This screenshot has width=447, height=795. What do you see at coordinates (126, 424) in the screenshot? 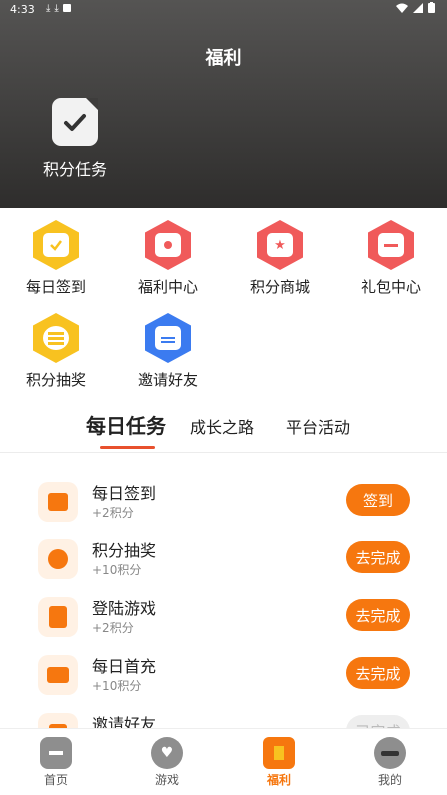
I see `tab-daily-tasks: 每日任务` at bounding box center [126, 424].